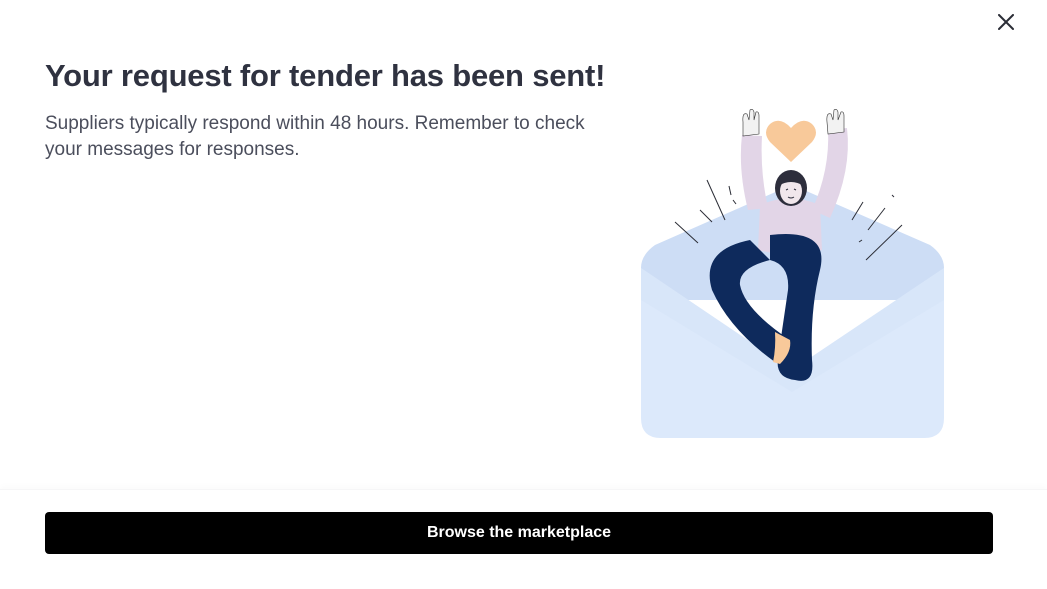  Describe the element at coordinates (325, 75) in the screenshot. I see `dialog-title: Your request for tender has been sent!` at that location.